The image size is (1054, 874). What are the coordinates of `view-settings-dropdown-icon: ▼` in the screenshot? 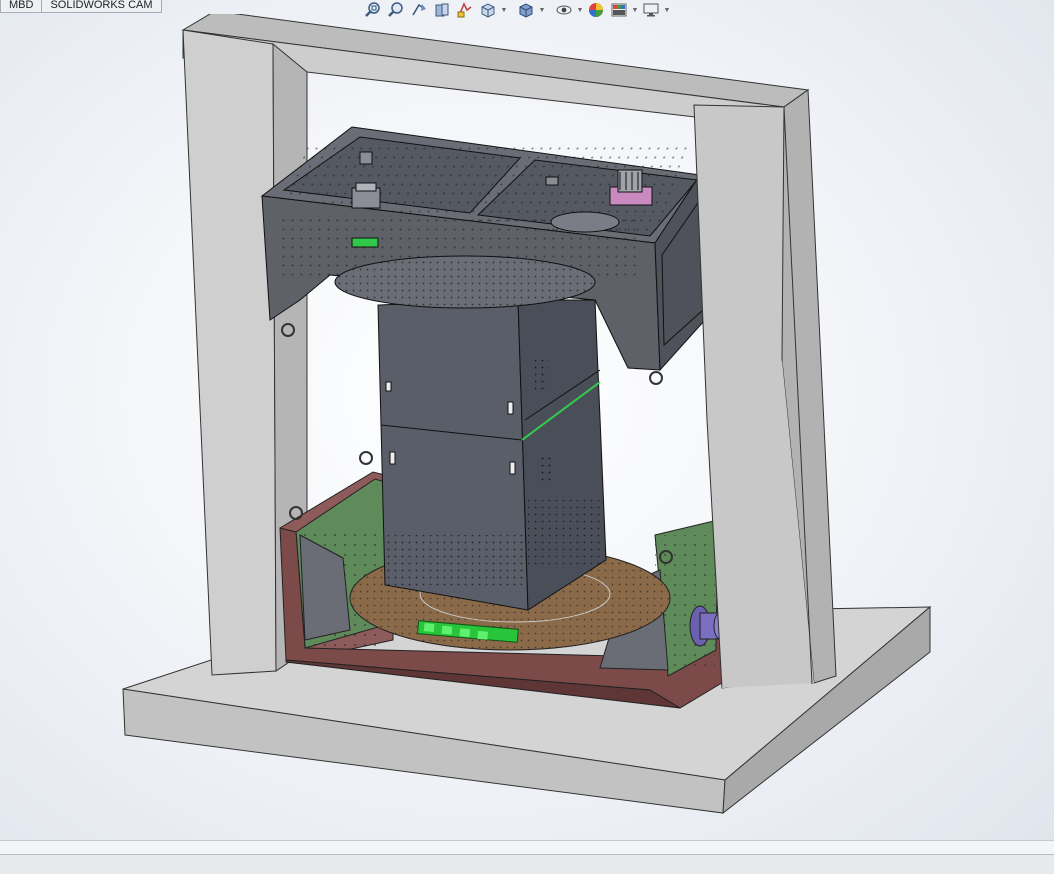 It's located at (667, 10).